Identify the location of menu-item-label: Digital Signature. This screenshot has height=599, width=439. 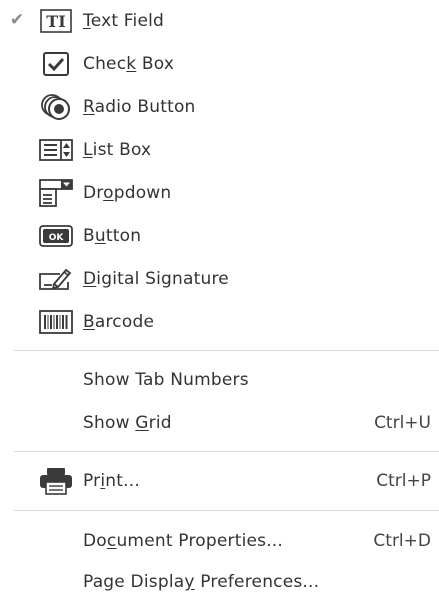
(156, 279).